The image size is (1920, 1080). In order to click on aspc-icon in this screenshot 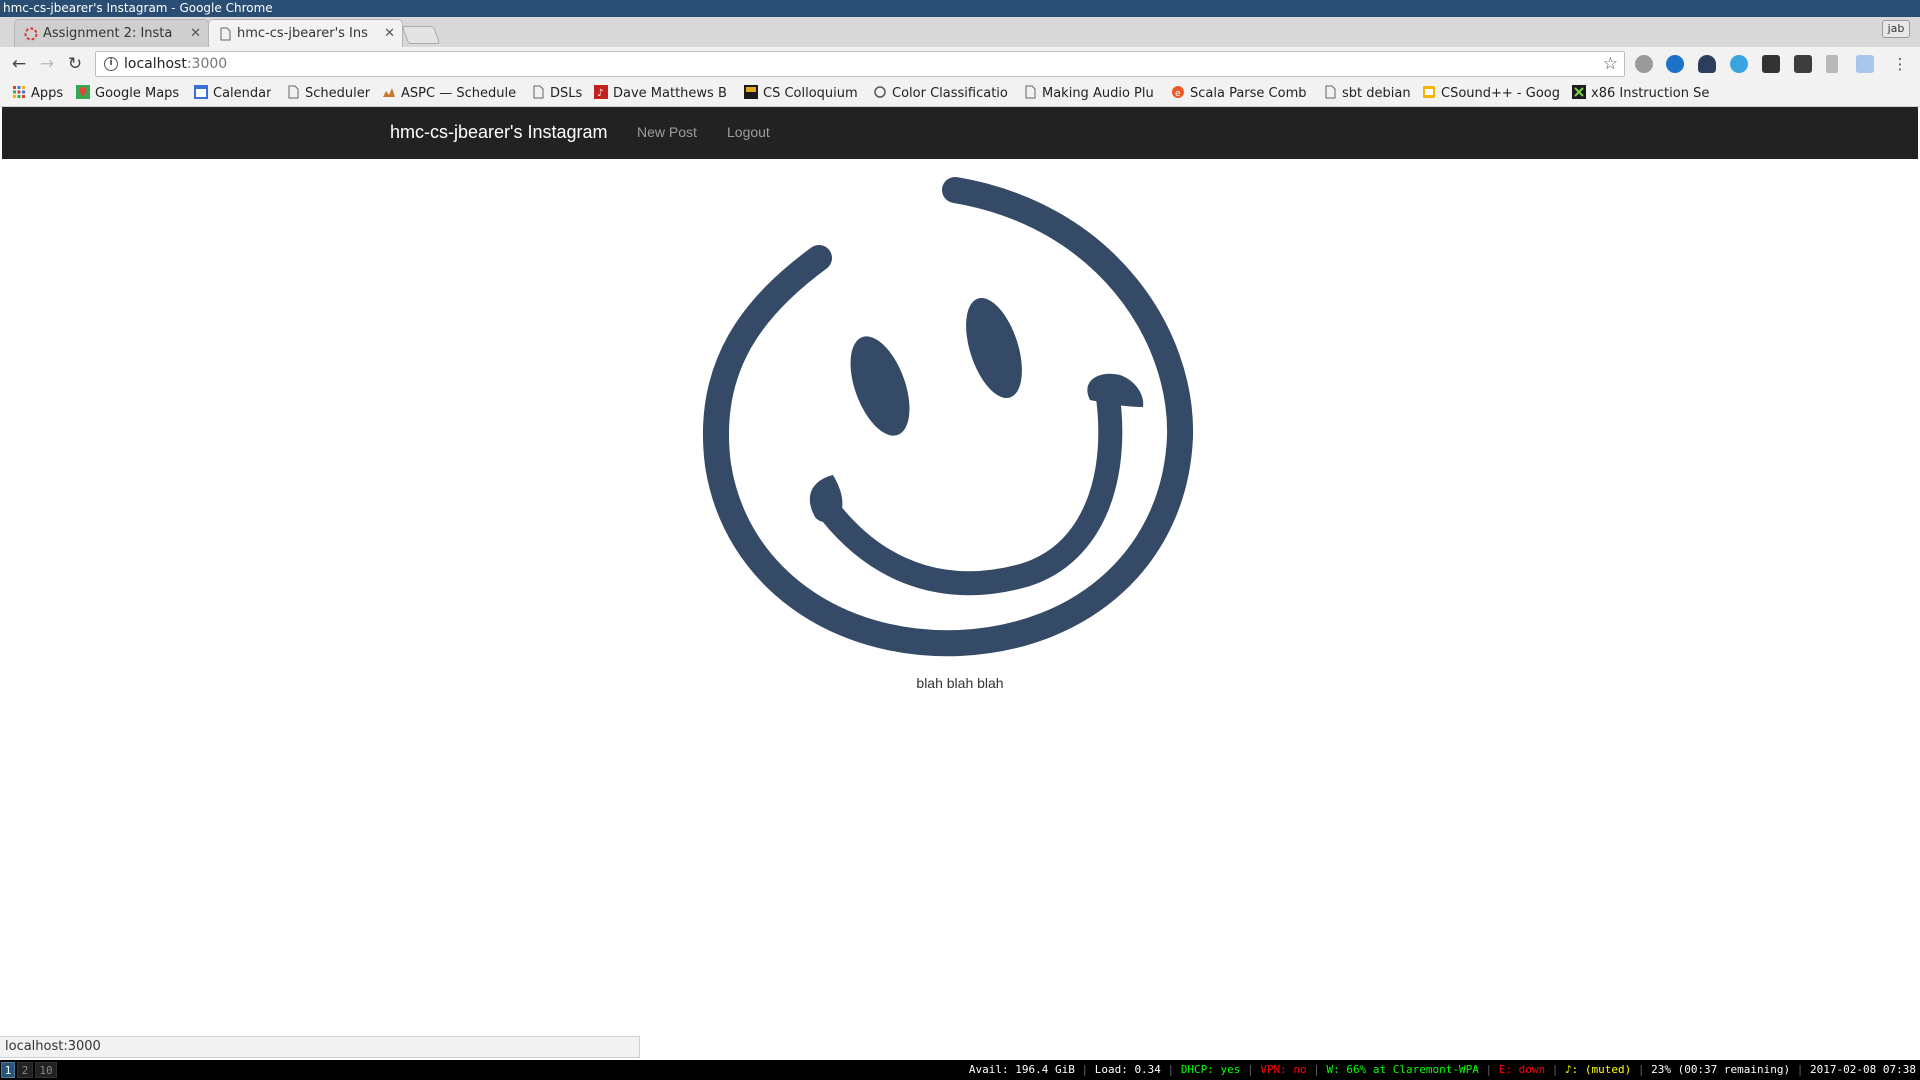, I will do `click(389, 92)`.